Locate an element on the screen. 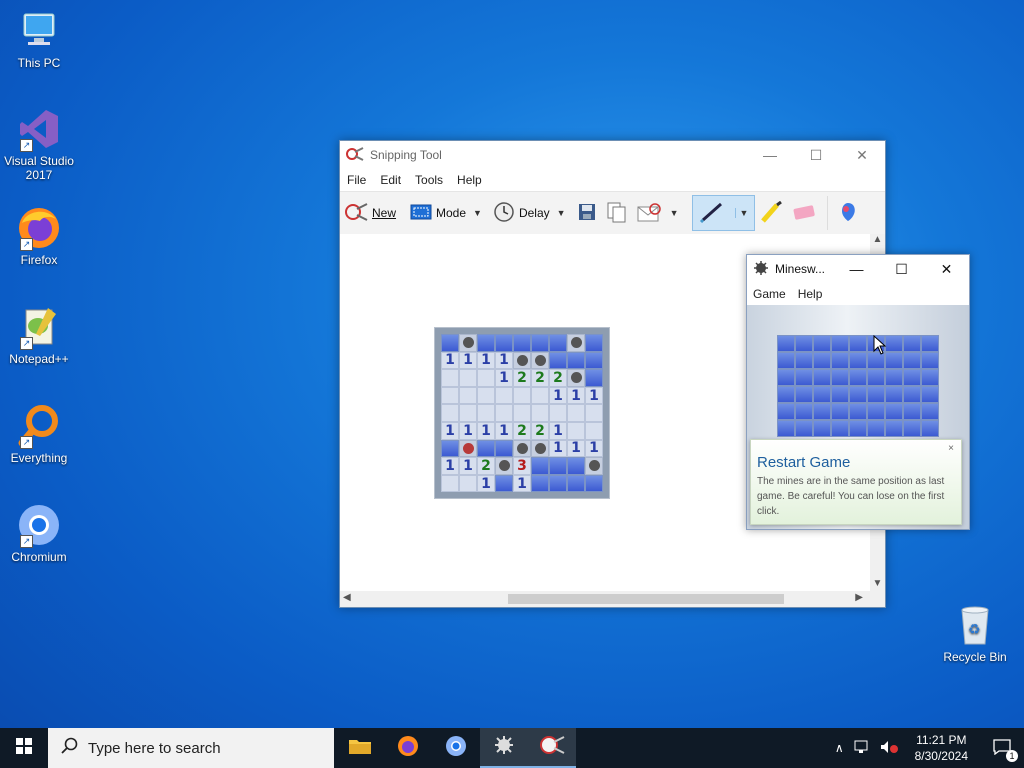 The image size is (1024, 768). eraser-button is located at coordinates (804, 213).